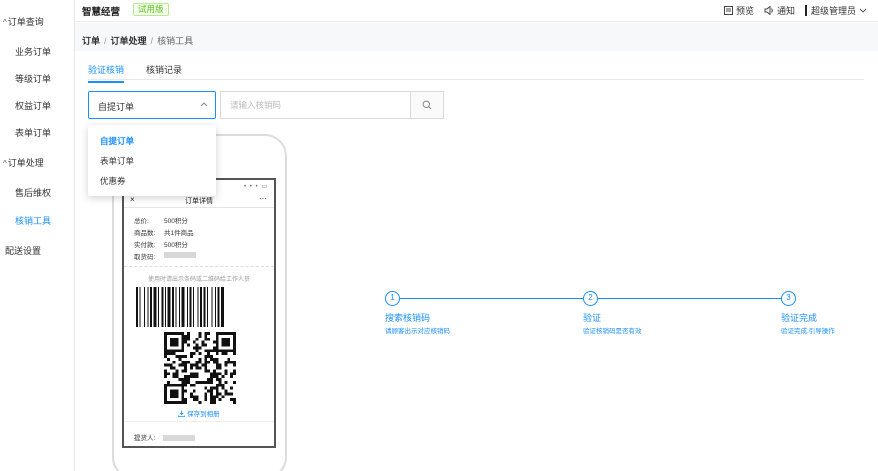 The image size is (878, 471). What do you see at coordinates (161, 221) in the screenshot?
I see `phone-row-total: 总价: 500积分` at bounding box center [161, 221].